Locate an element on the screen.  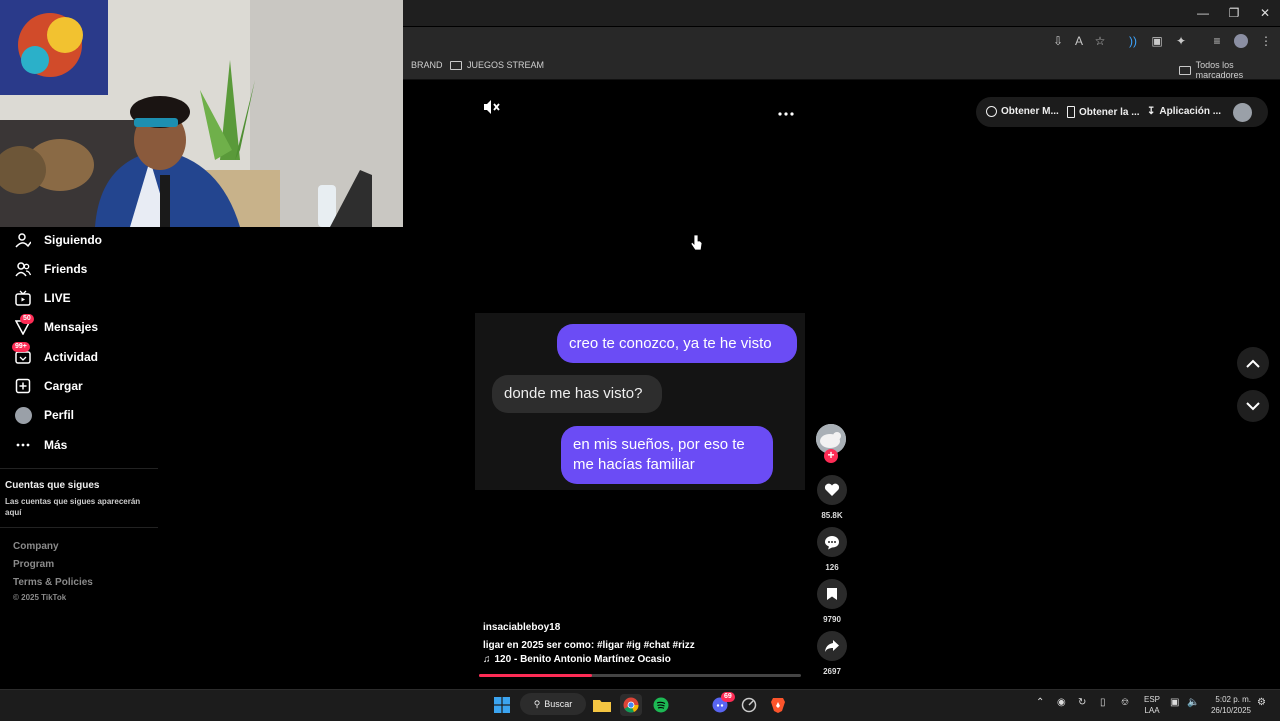
search-icon: ⚲ is located at coordinates (537, 703).